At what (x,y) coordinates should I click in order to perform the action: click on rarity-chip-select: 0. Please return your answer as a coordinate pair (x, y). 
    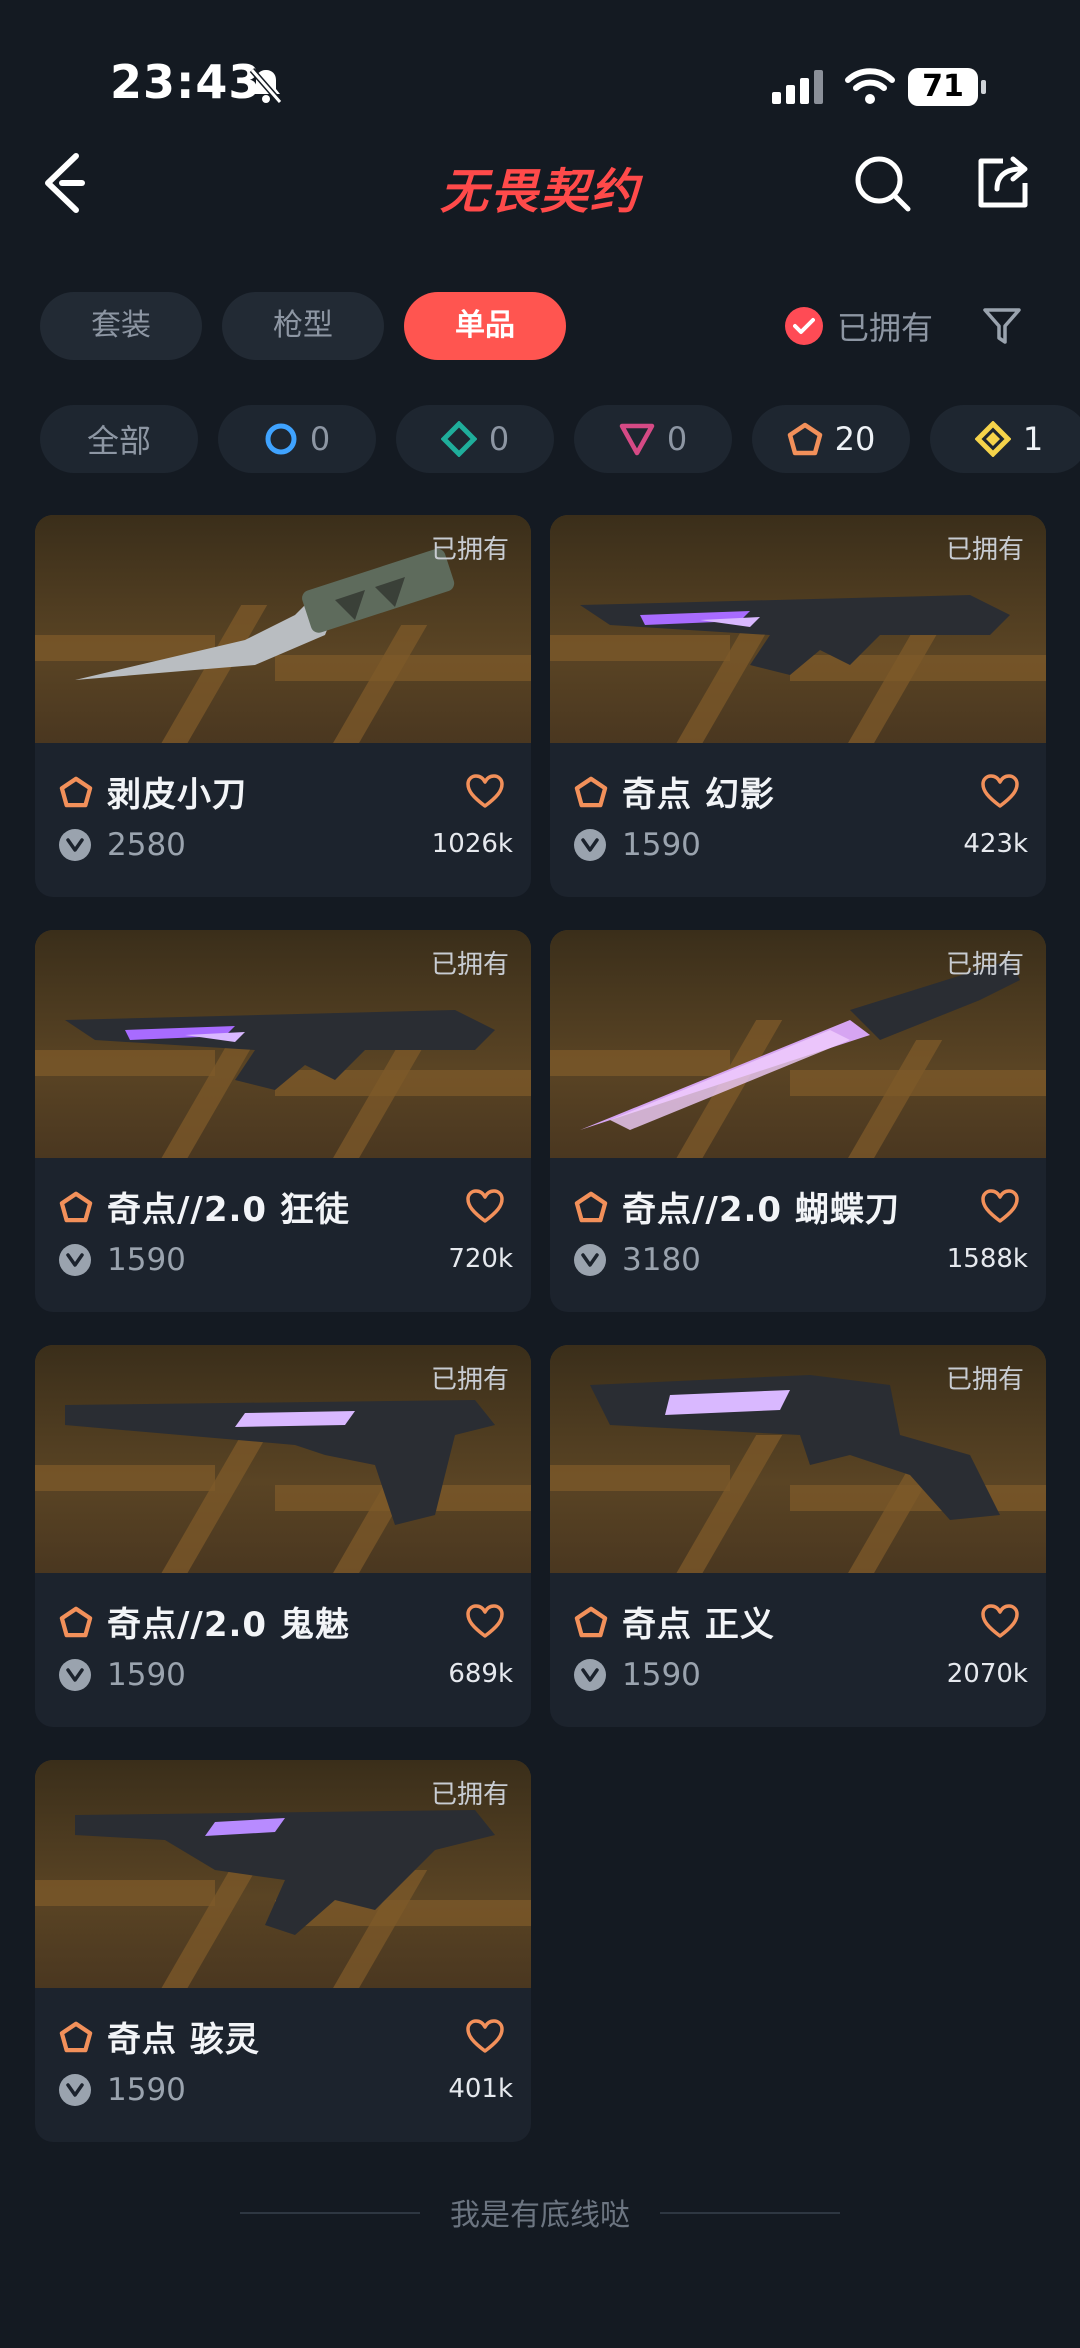
    Looking at the image, I should click on (297, 439).